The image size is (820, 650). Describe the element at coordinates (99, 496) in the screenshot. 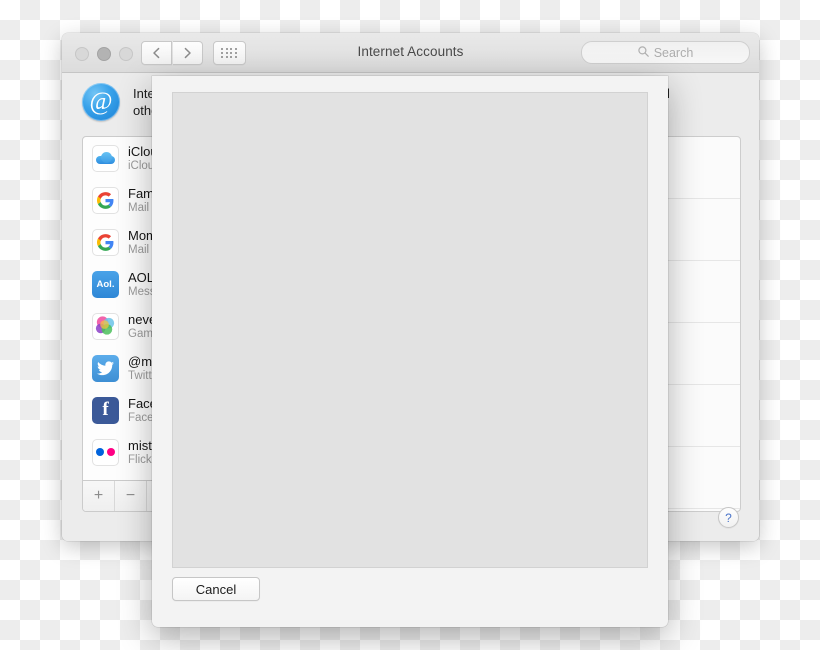

I see `add-account-button: +` at that location.